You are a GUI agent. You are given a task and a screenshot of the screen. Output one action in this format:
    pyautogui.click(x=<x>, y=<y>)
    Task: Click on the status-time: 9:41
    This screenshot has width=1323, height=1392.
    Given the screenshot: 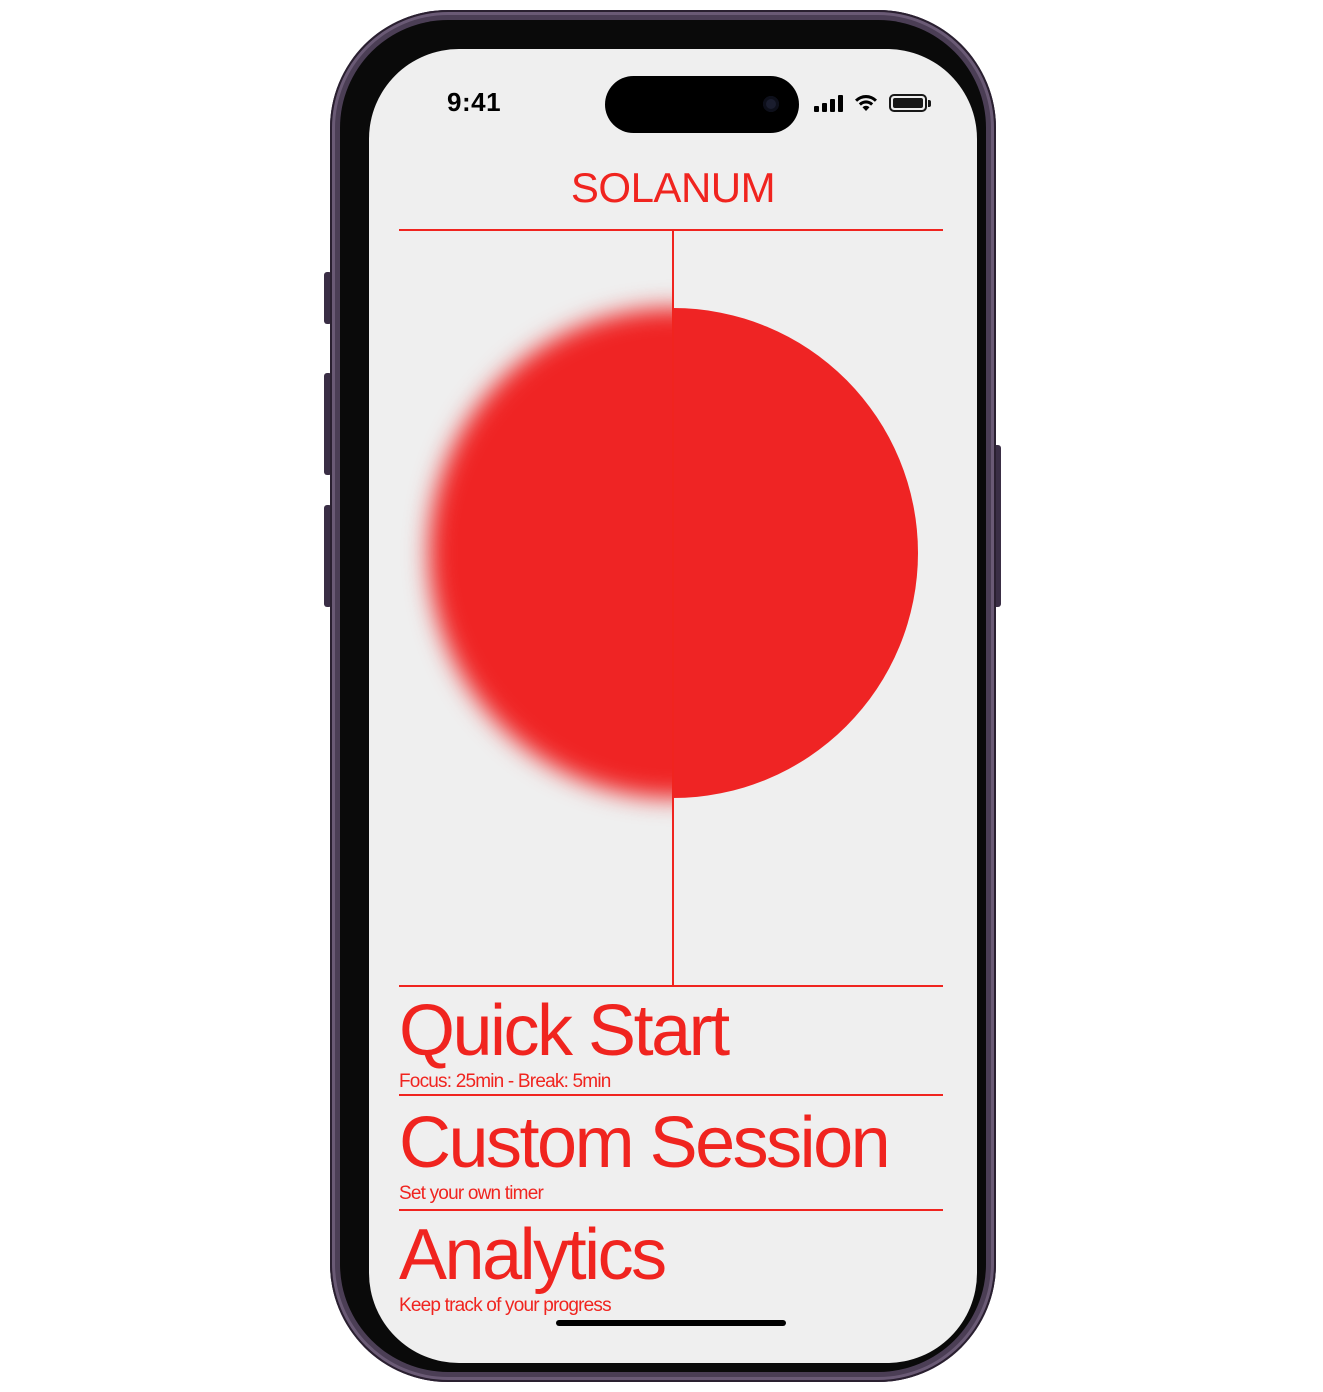 What is the action you would take?
    pyautogui.click(x=474, y=102)
    